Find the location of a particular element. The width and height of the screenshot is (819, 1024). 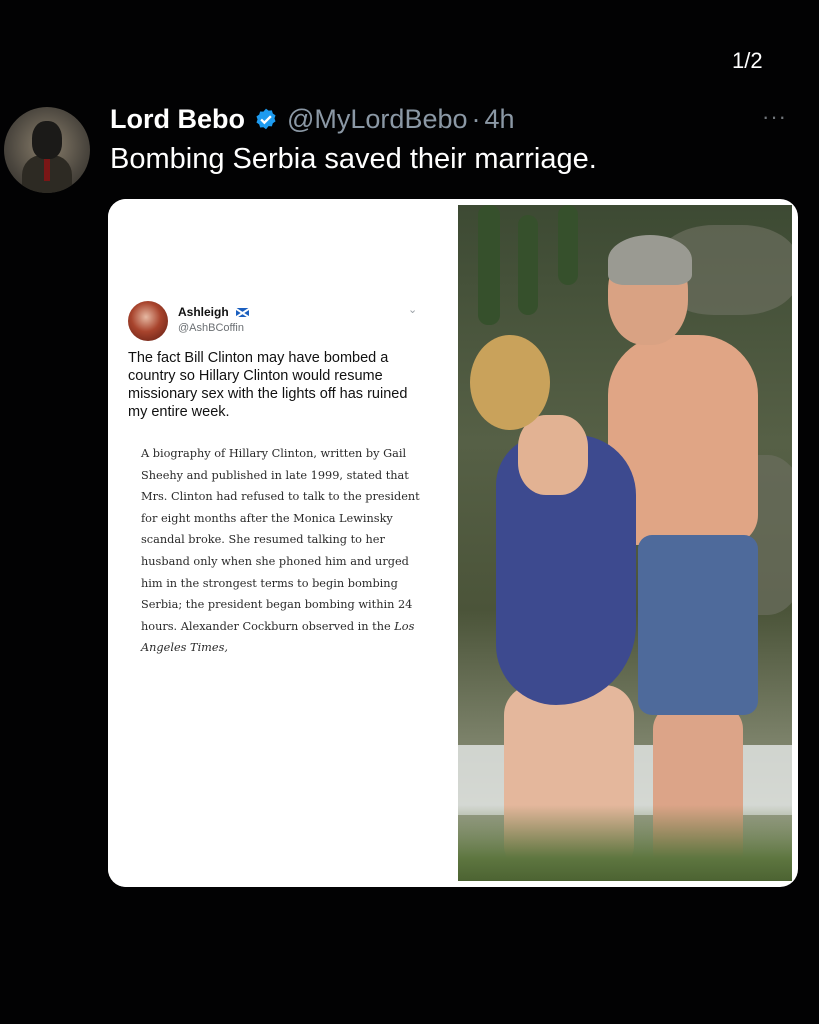

woman-hair is located at coordinates (510, 382).